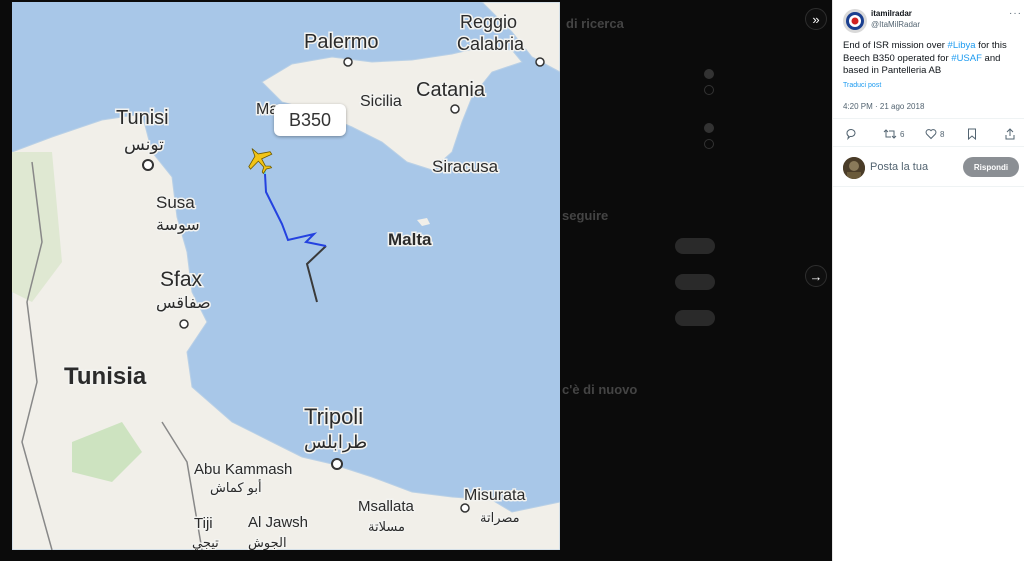  What do you see at coordinates (175, 202) in the screenshot?
I see `city-label-susa: Susa` at bounding box center [175, 202].